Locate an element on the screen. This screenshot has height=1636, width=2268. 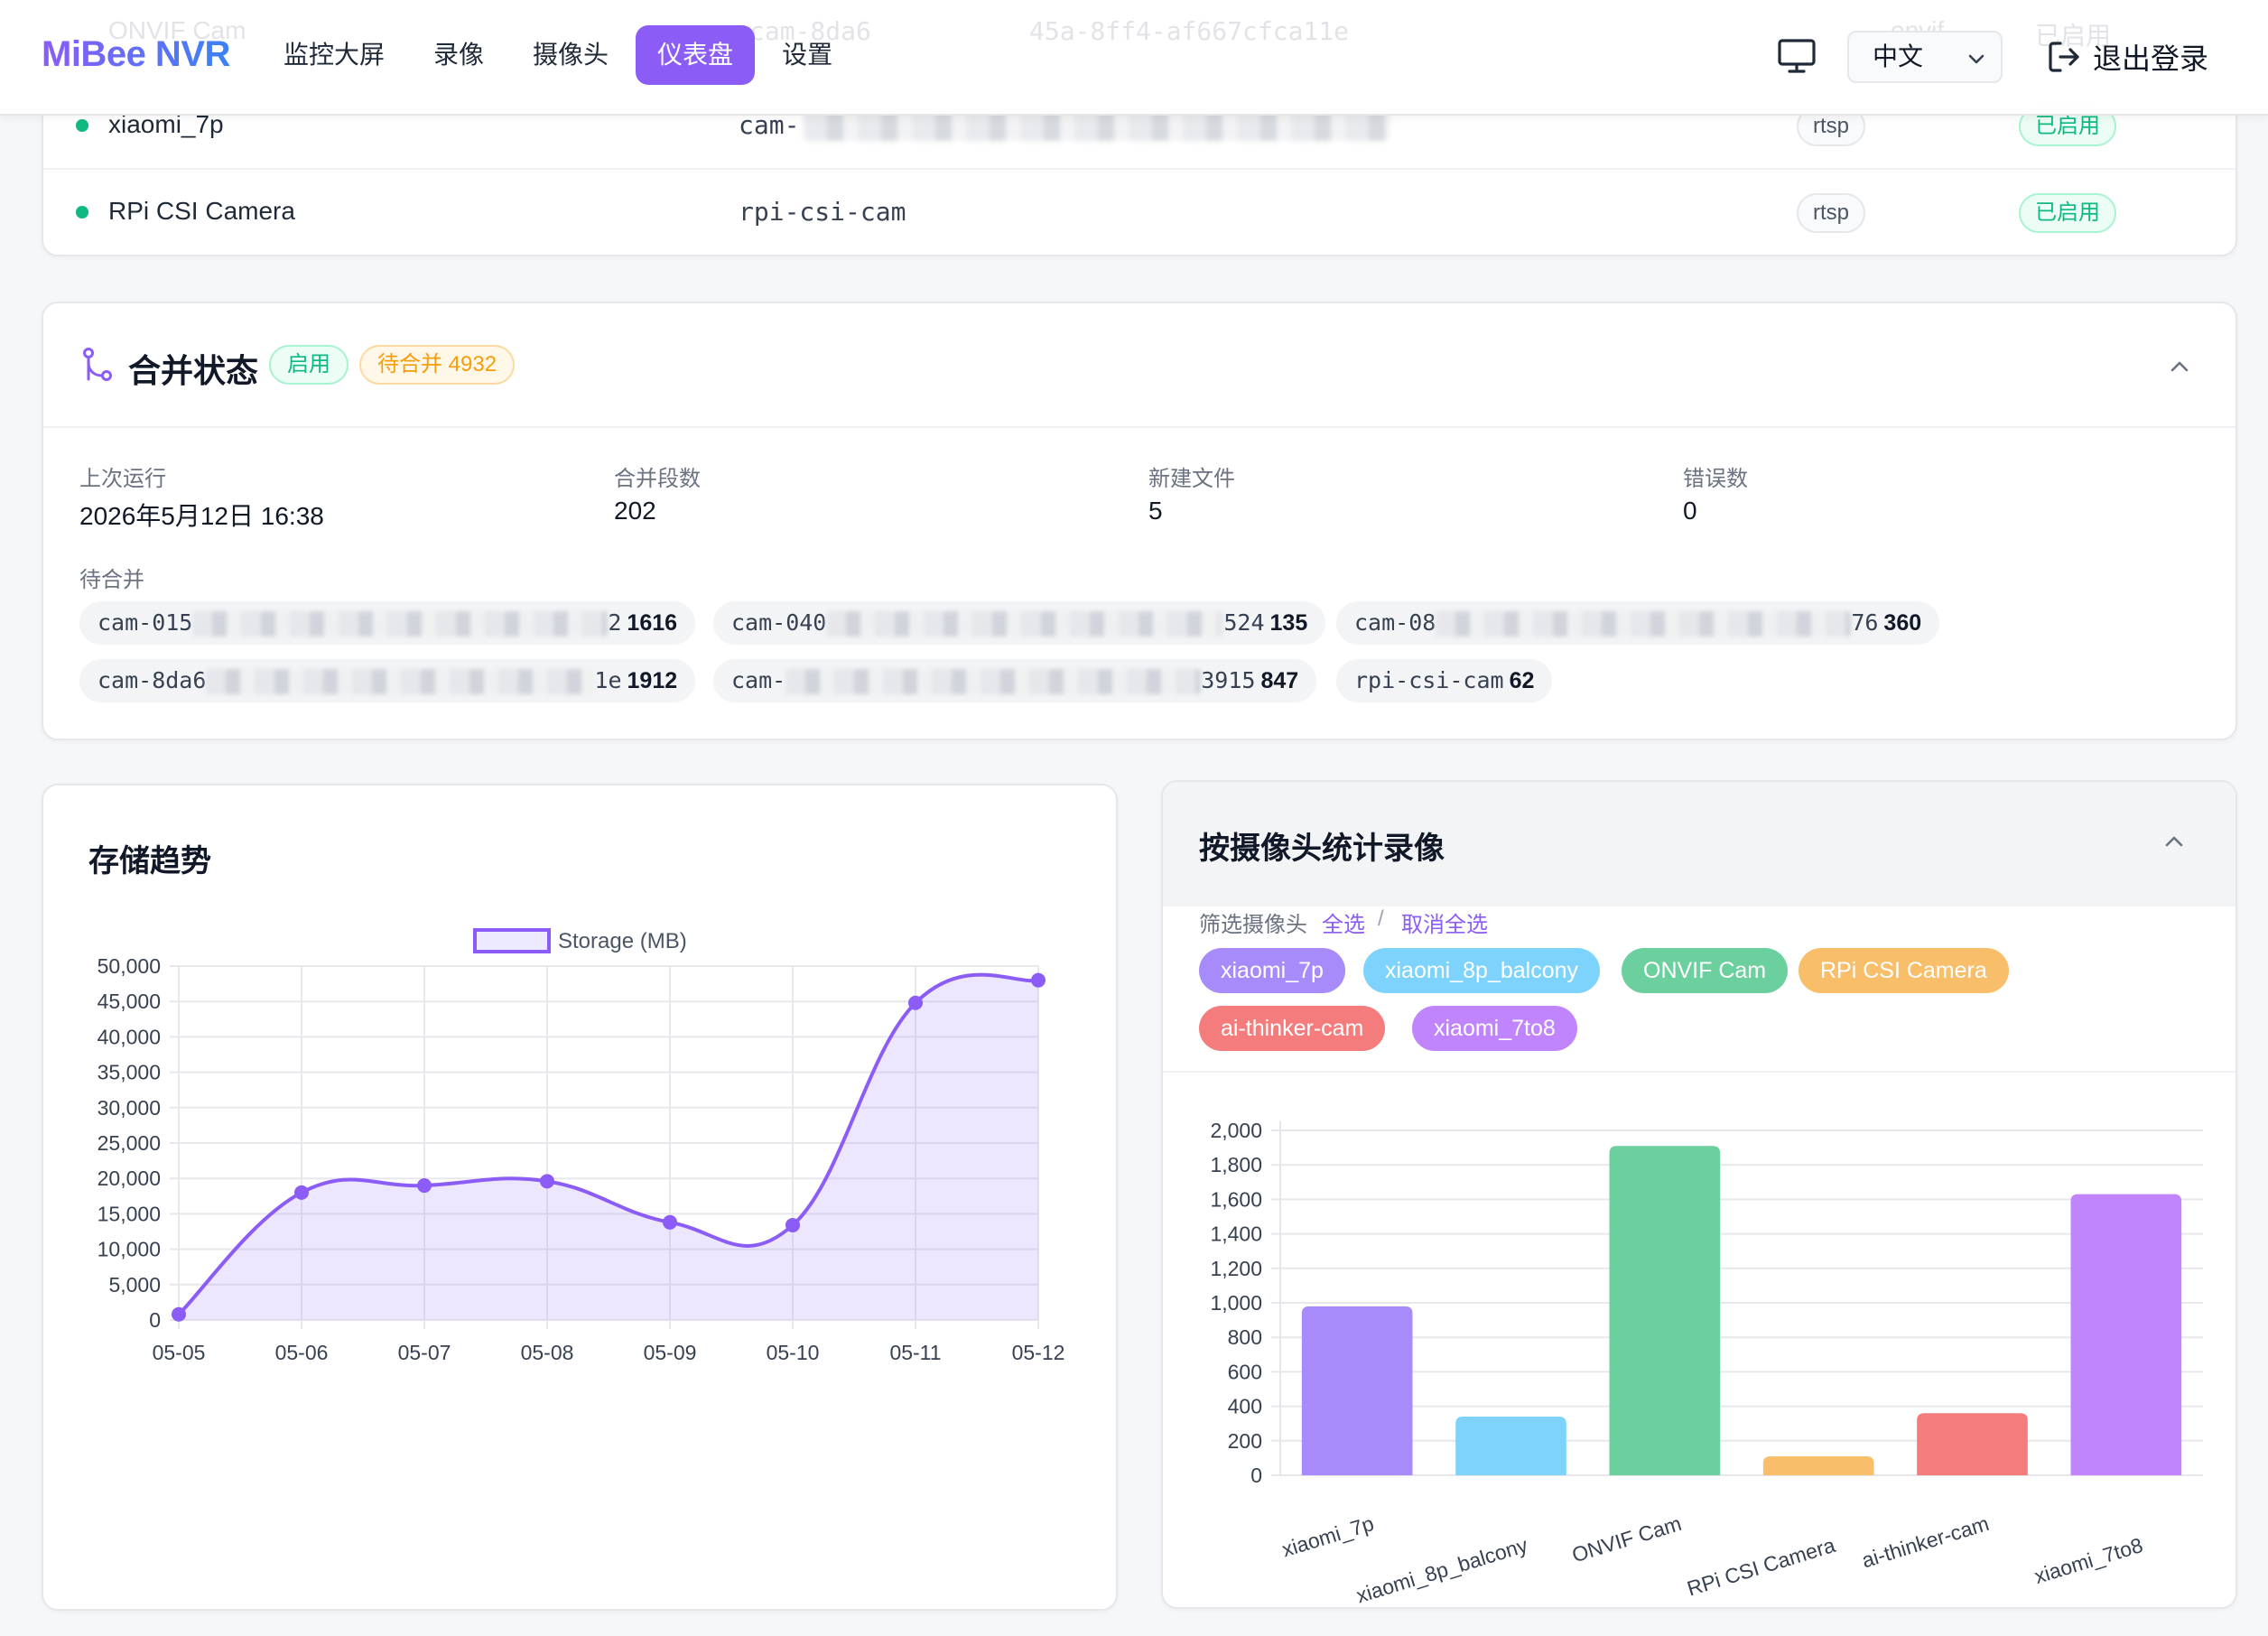
monitor-icon is located at coordinates (1797, 56).